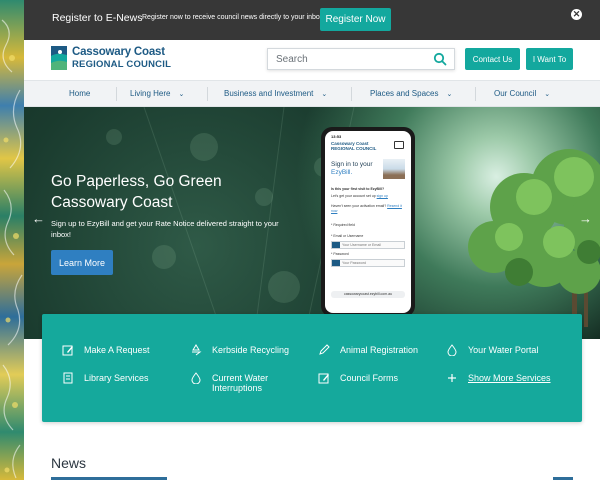 This screenshot has height=480, width=600. I want to click on service-label: Animal Registration, so click(379, 350).